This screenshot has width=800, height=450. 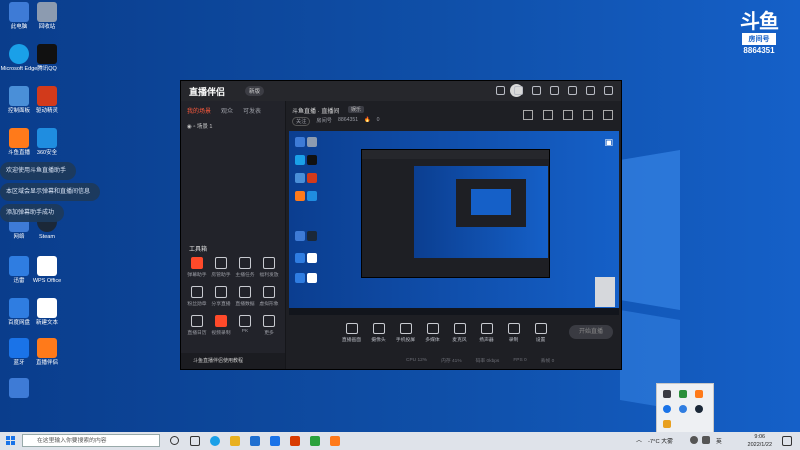 I want to click on douyu-taskbar-icon, so click(x=335, y=441).